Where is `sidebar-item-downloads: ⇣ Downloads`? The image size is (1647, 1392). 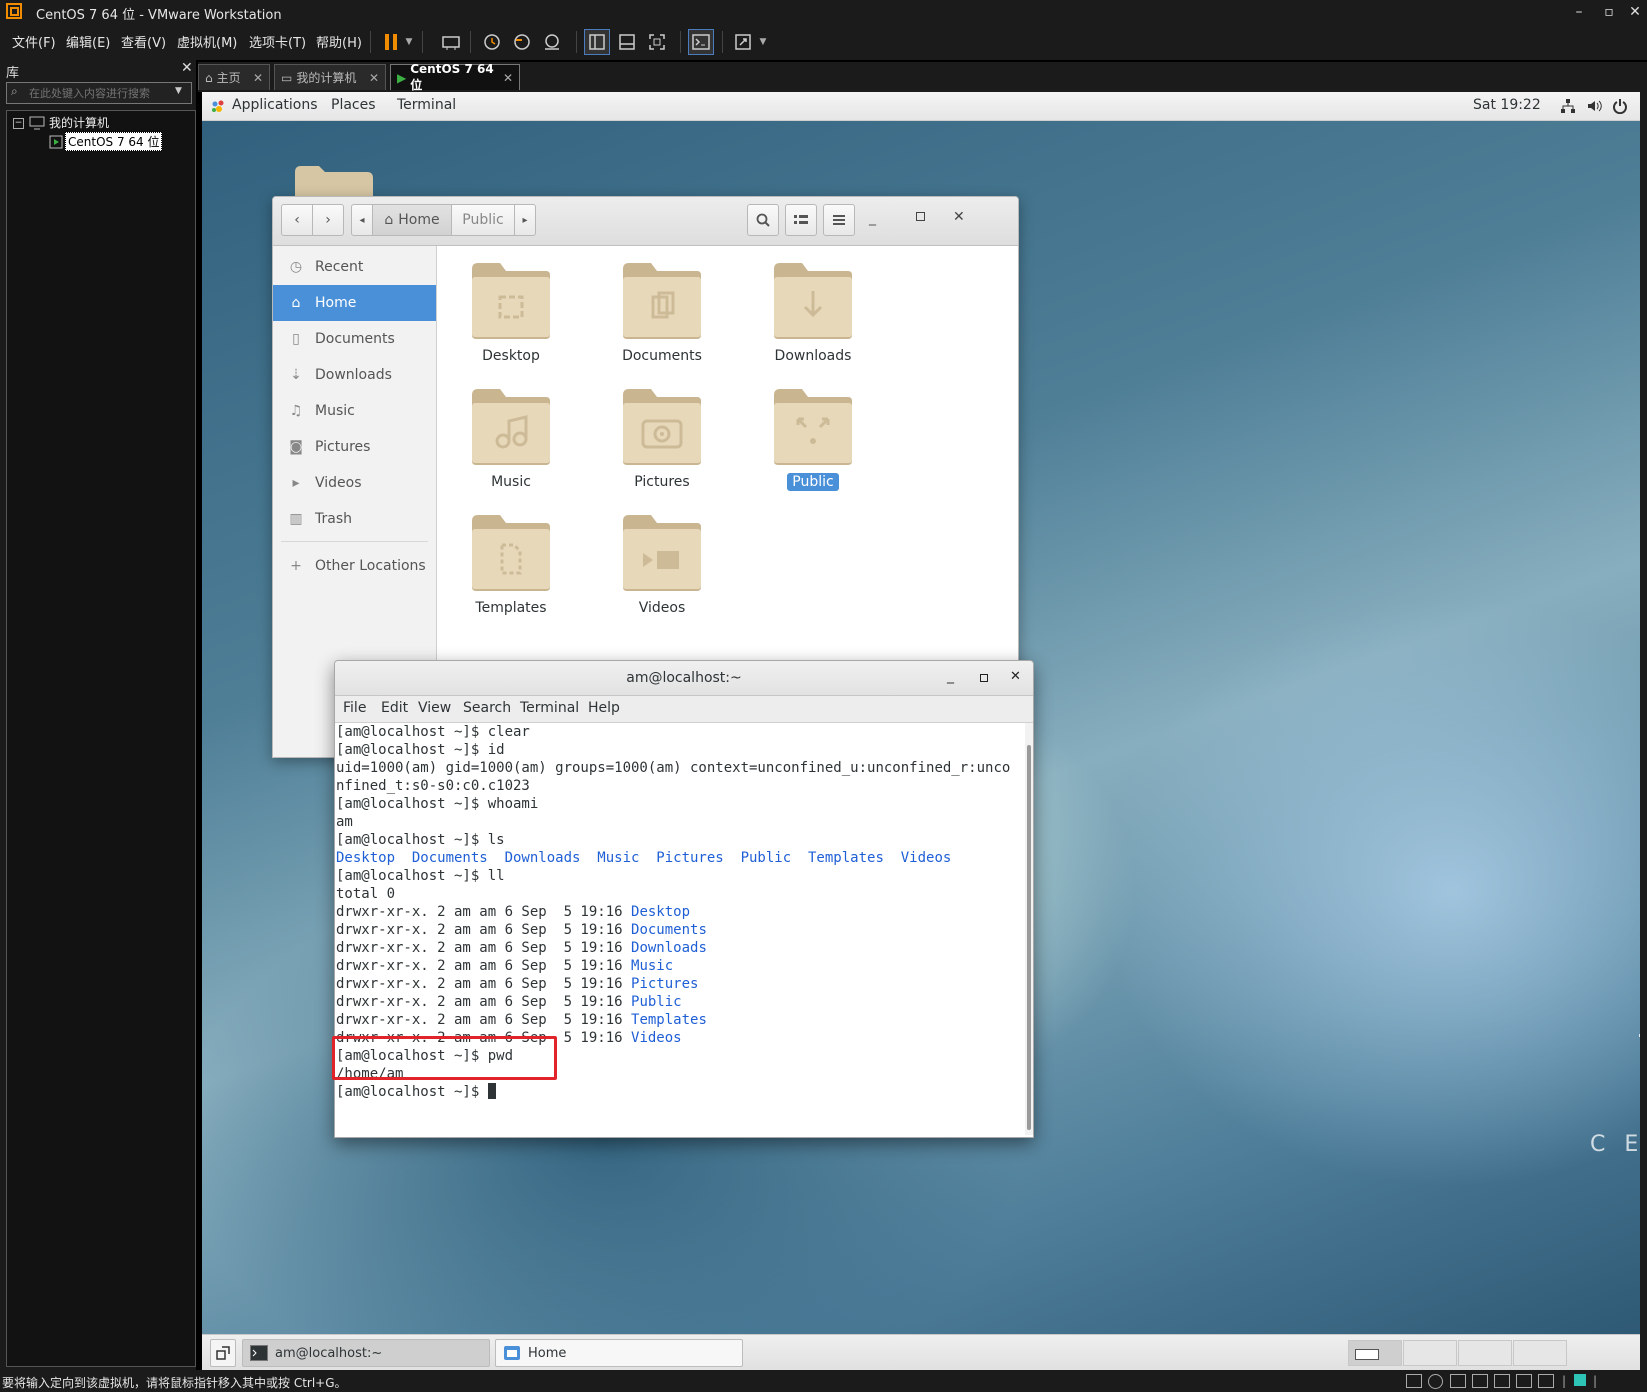 sidebar-item-downloads: ⇣ Downloads is located at coordinates (354, 375).